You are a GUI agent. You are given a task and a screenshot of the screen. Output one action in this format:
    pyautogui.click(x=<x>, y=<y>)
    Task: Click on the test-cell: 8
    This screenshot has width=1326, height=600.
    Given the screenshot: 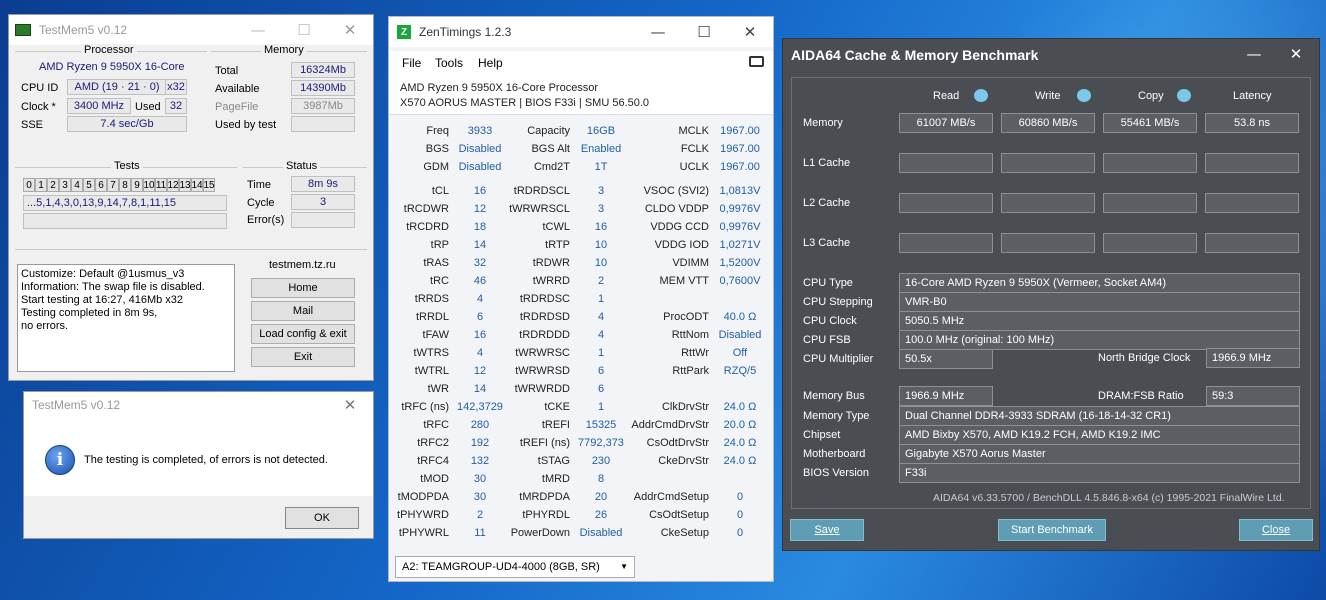 What is the action you would take?
    pyautogui.click(x=125, y=185)
    